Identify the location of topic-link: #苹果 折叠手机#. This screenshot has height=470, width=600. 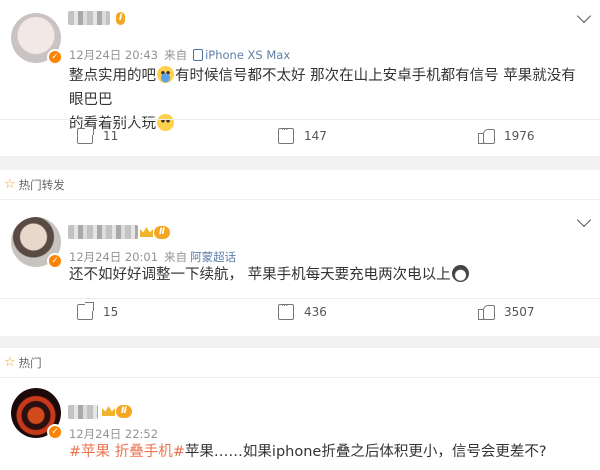
(127, 452).